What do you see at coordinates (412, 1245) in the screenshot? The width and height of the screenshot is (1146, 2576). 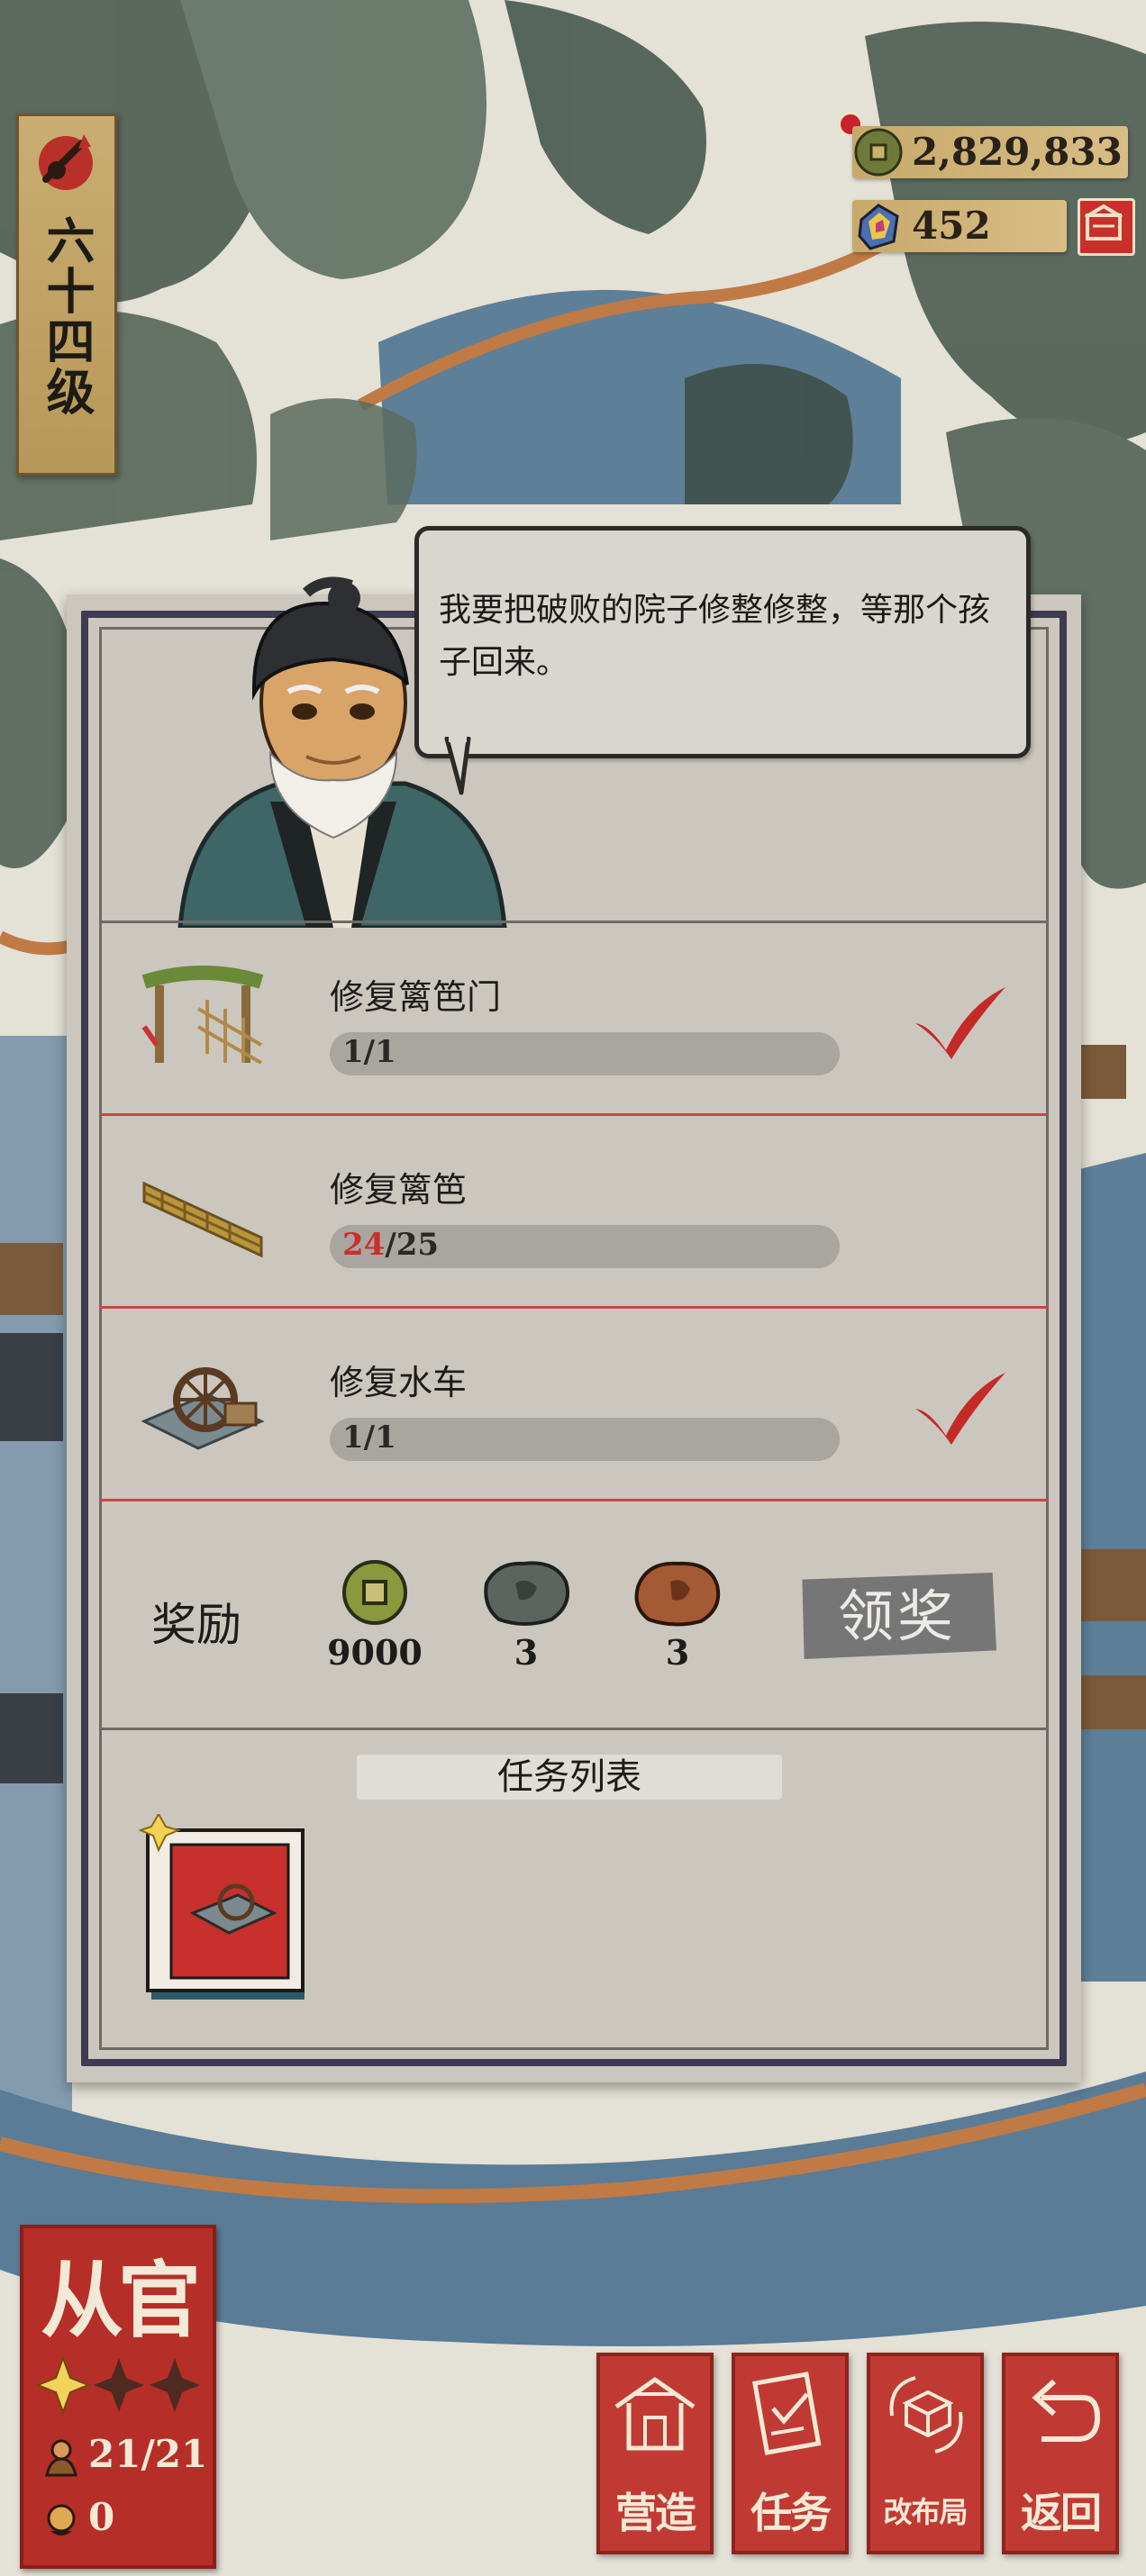 I see `task-progress-total: /25` at bounding box center [412, 1245].